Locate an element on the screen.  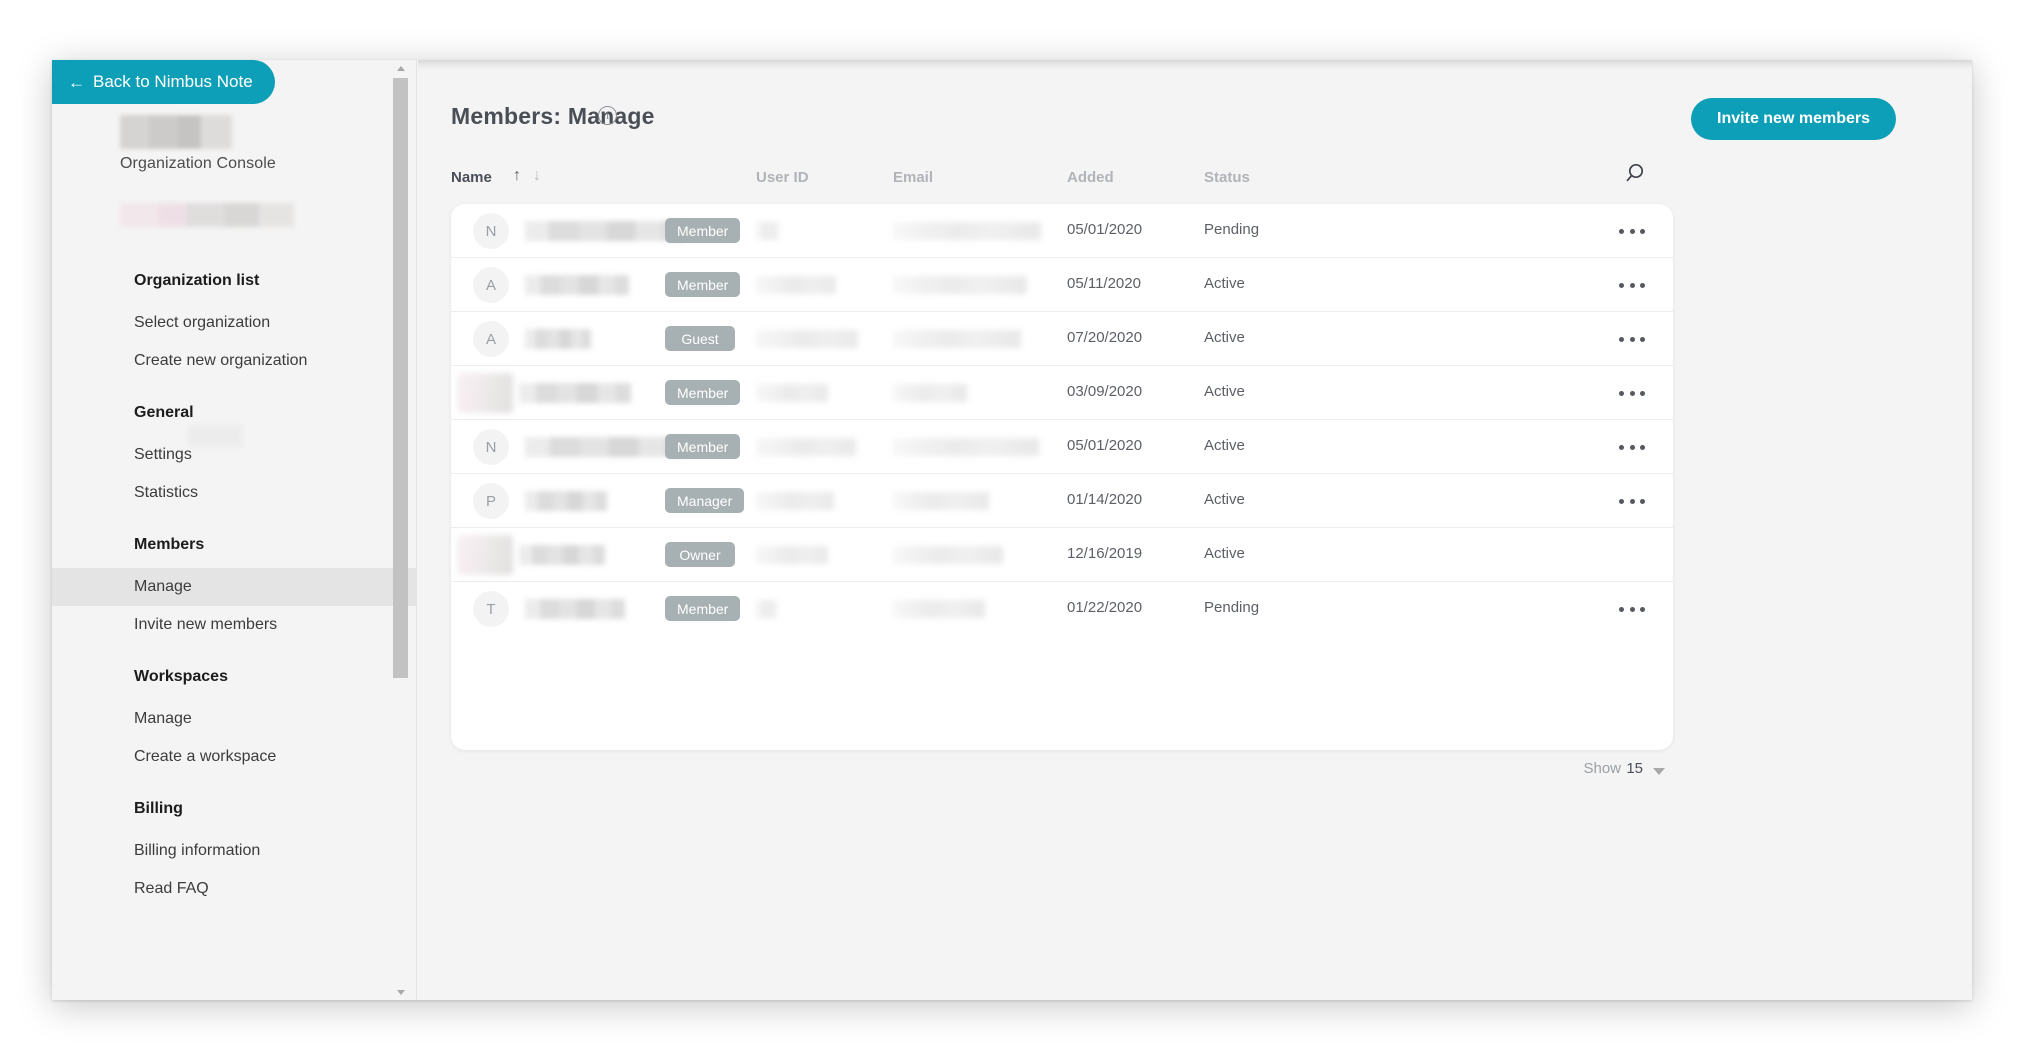
scroll-down-arrow-icon is located at coordinates (400, 992).